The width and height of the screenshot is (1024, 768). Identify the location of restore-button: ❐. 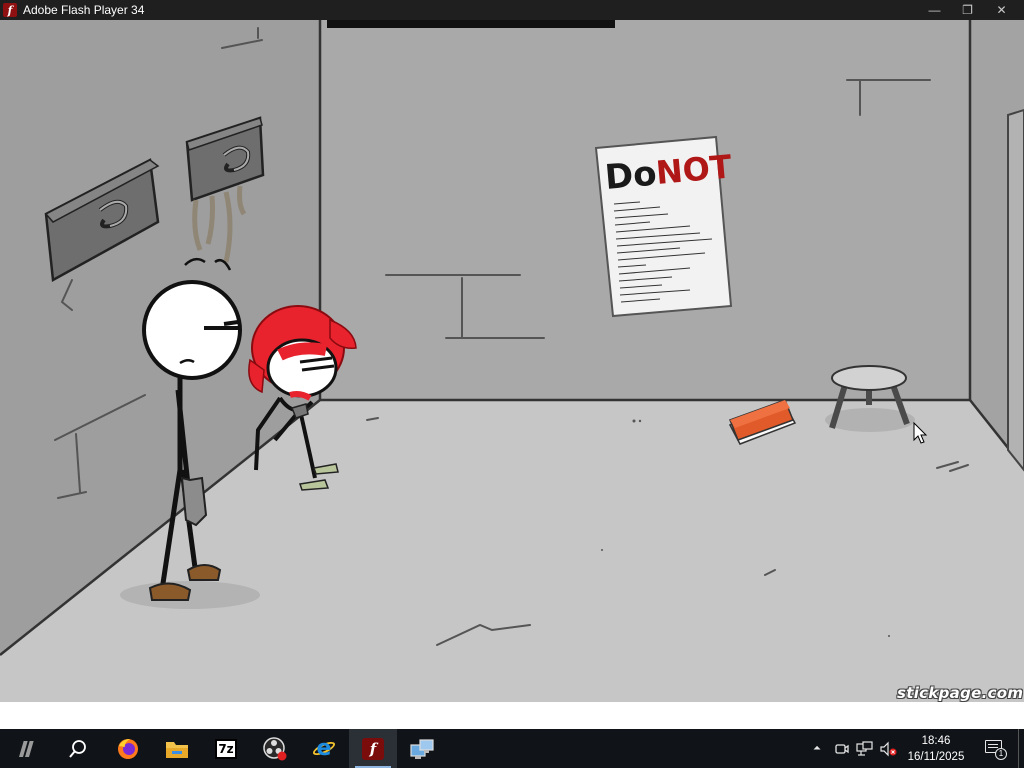
(967, 10).